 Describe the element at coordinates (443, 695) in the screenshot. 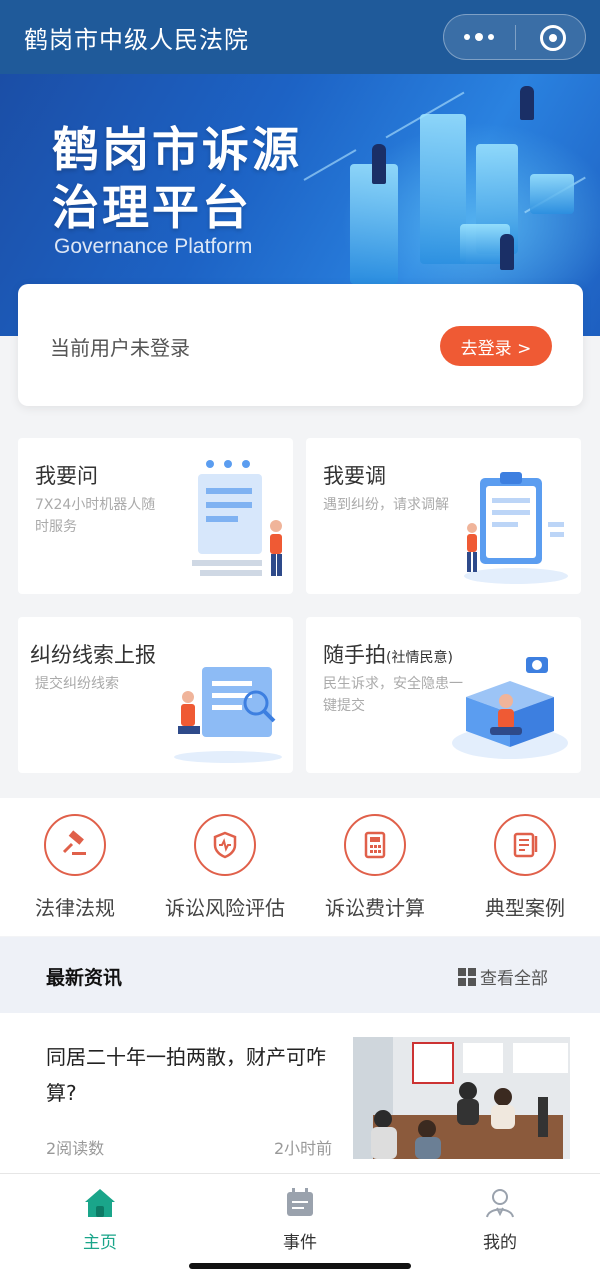

I see `service-card-snapshot: 随手拍(社情民意) 民生诉求，安全隐患一键提交` at that location.